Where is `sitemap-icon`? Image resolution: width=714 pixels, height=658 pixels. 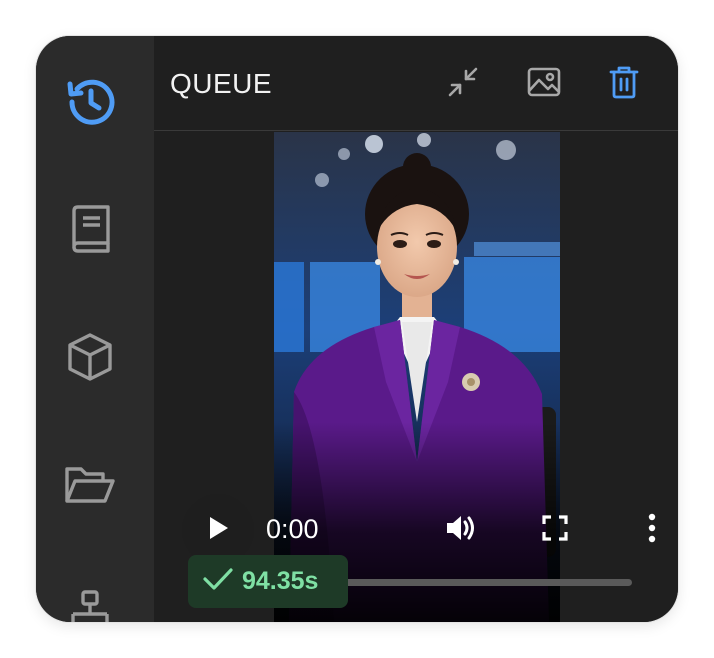
sitemap-icon is located at coordinates (90, 605).